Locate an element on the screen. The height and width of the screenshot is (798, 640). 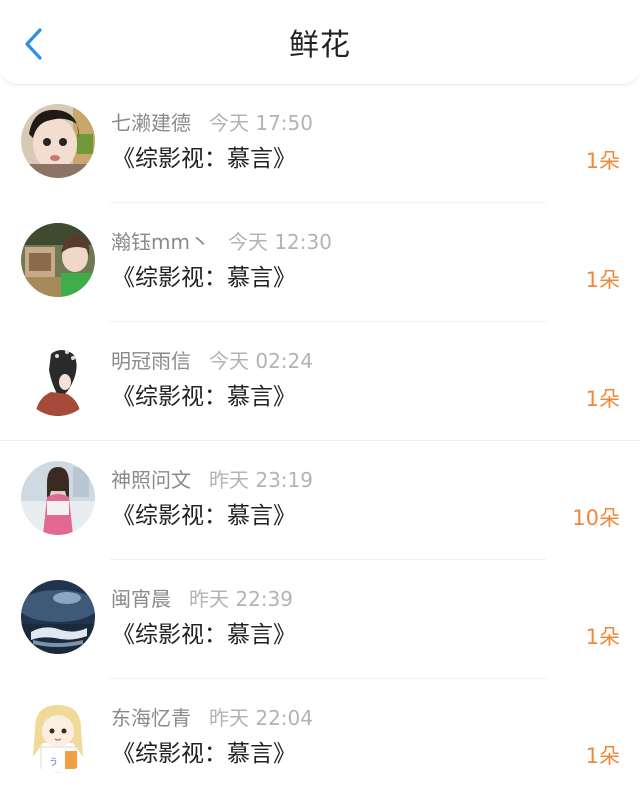
list-item: 瀚钰mm丶 今天 12:30 《综影视：慕言》 1朵 is located at coordinates (320, 262).